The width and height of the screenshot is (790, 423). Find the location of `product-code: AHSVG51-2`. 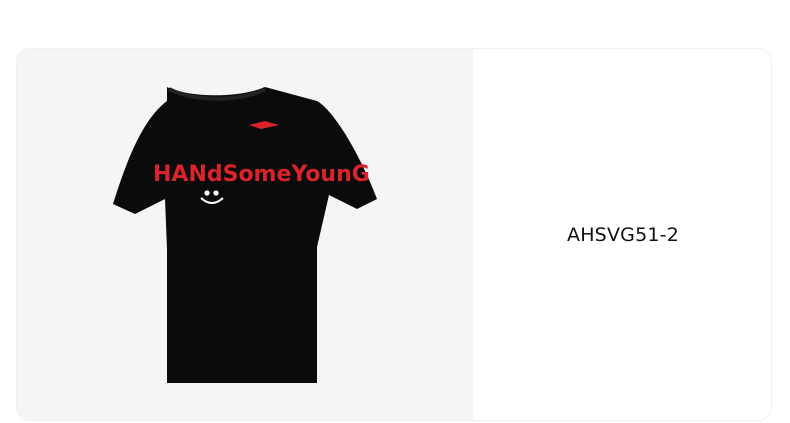

product-code: AHSVG51-2 is located at coordinates (623, 234).